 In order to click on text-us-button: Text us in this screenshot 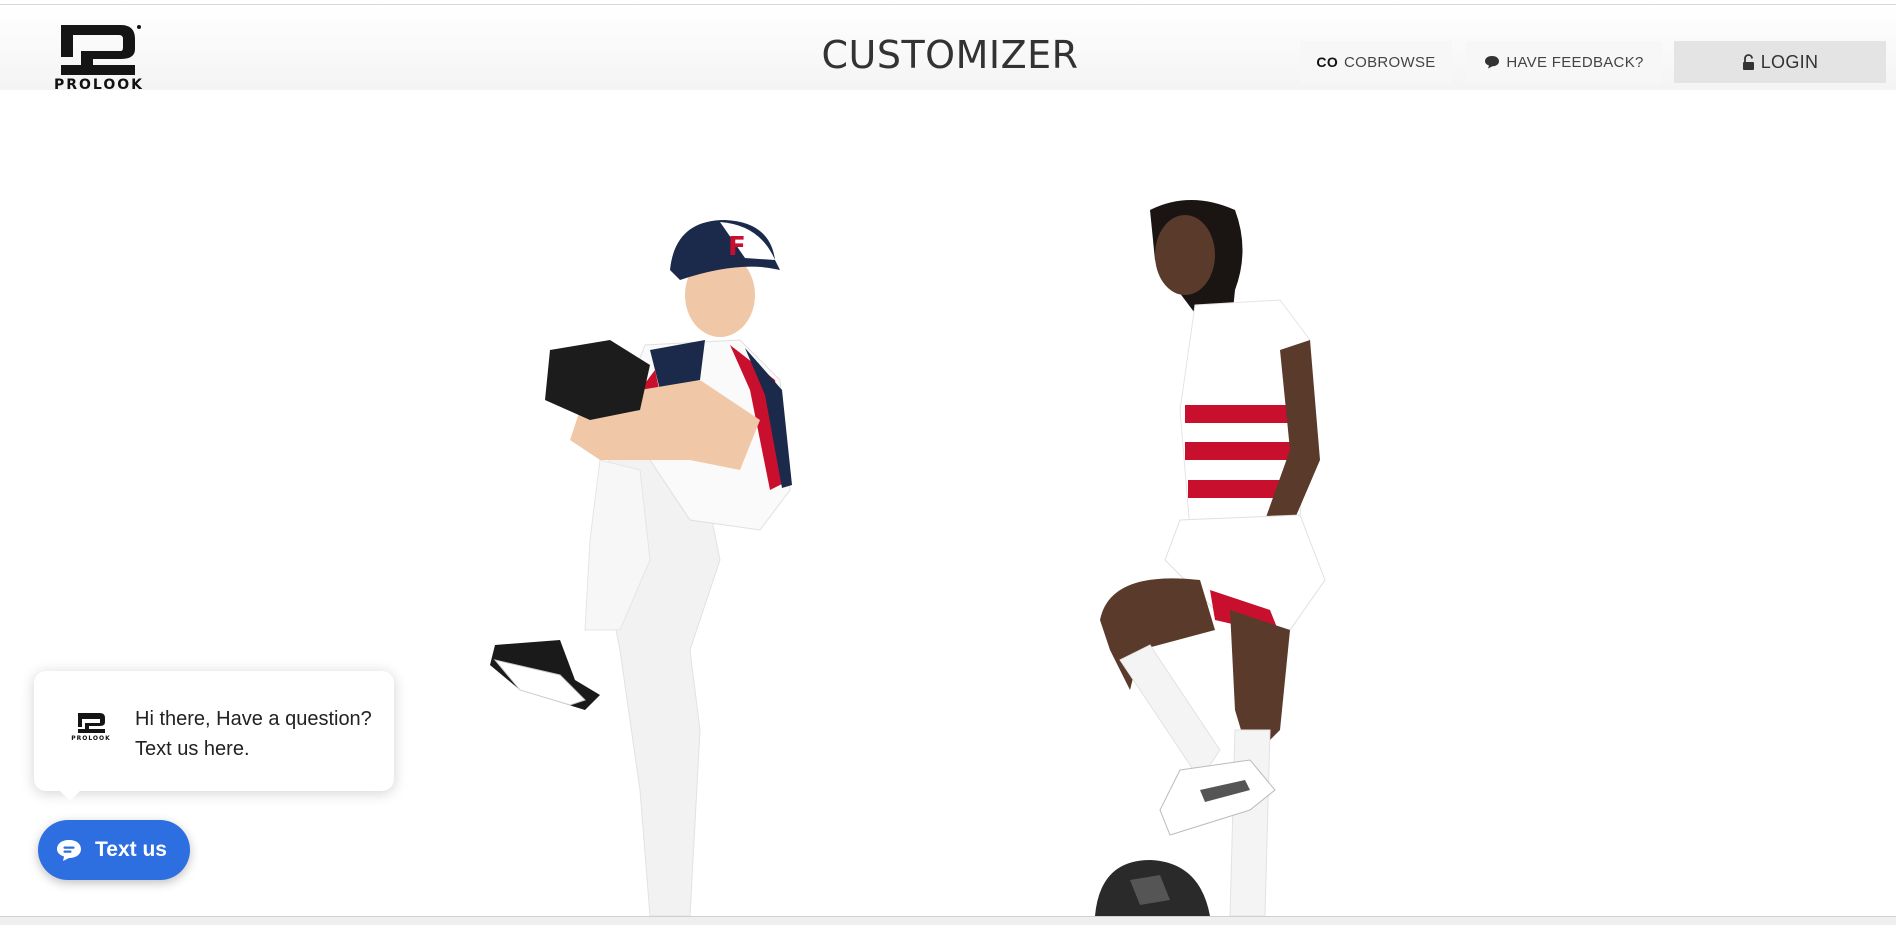, I will do `click(114, 850)`.